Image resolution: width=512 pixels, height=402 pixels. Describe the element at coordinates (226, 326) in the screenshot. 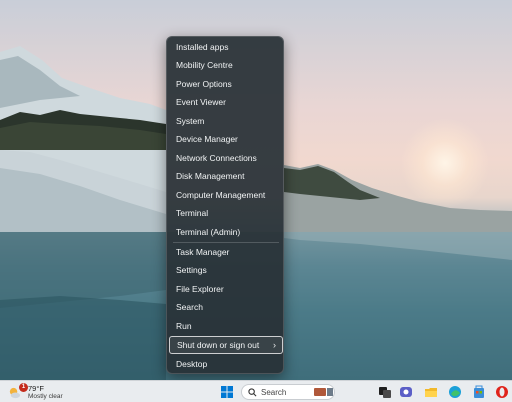

I see `menu-item-run: Run` at that location.